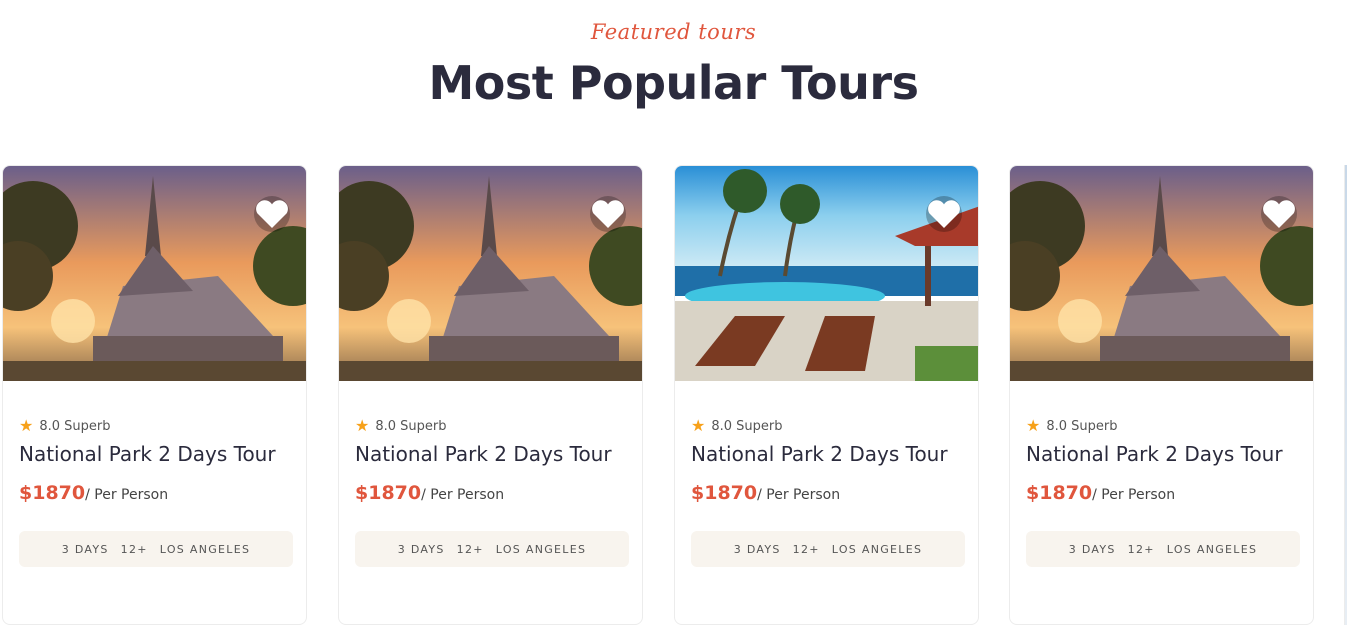 Image resolution: width=1347 pixels, height=625 pixels. I want to click on section-title: Most Popular Tours, so click(673, 83).